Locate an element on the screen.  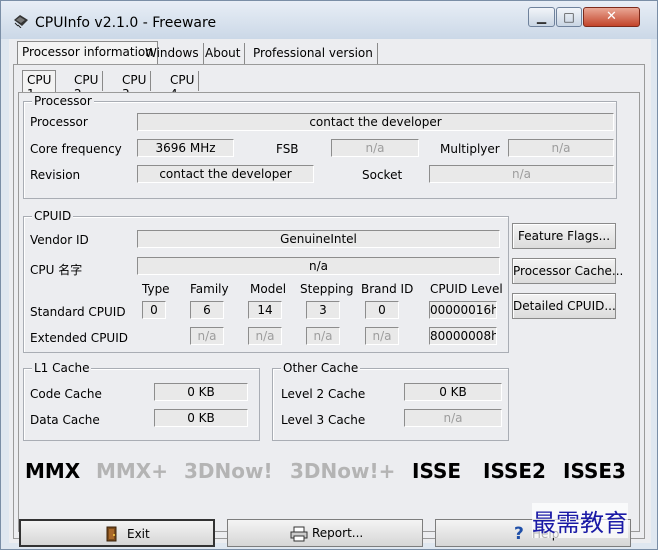
standard-model-field: 14 is located at coordinates (265, 310).